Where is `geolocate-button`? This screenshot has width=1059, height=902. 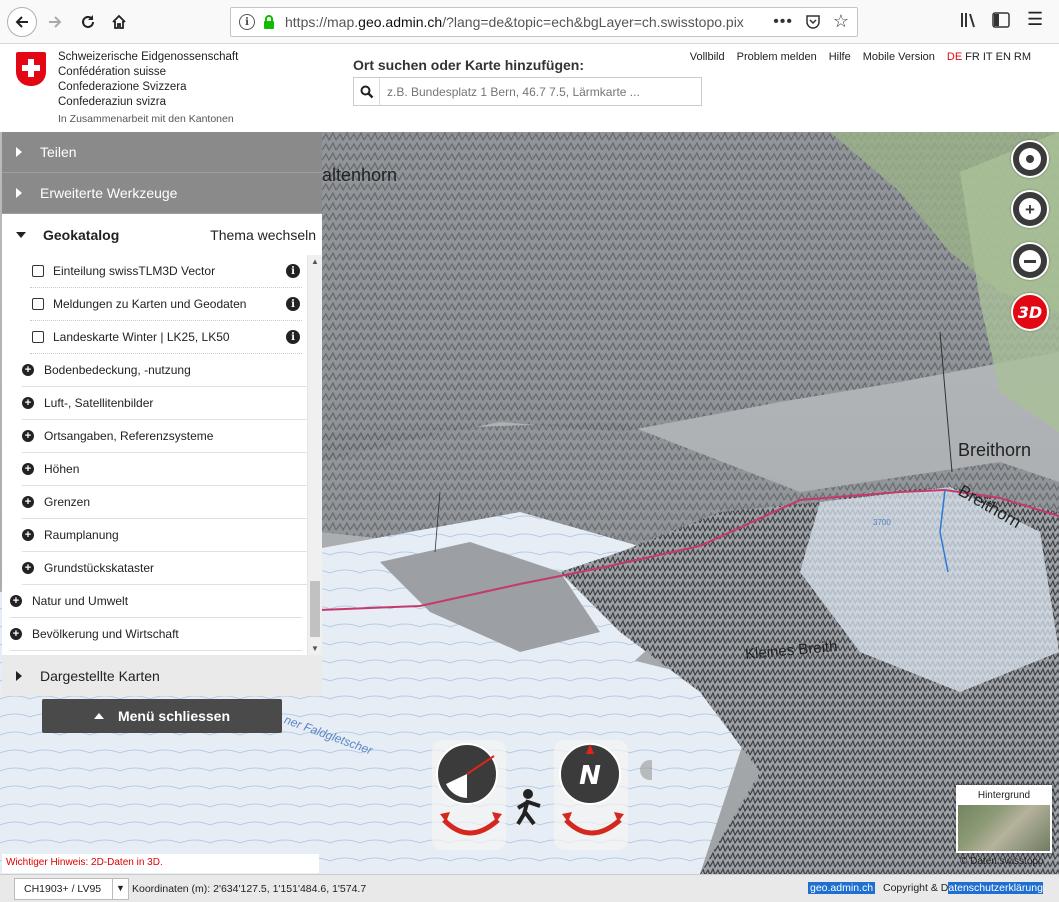 geolocate-button is located at coordinates (1030, 159).